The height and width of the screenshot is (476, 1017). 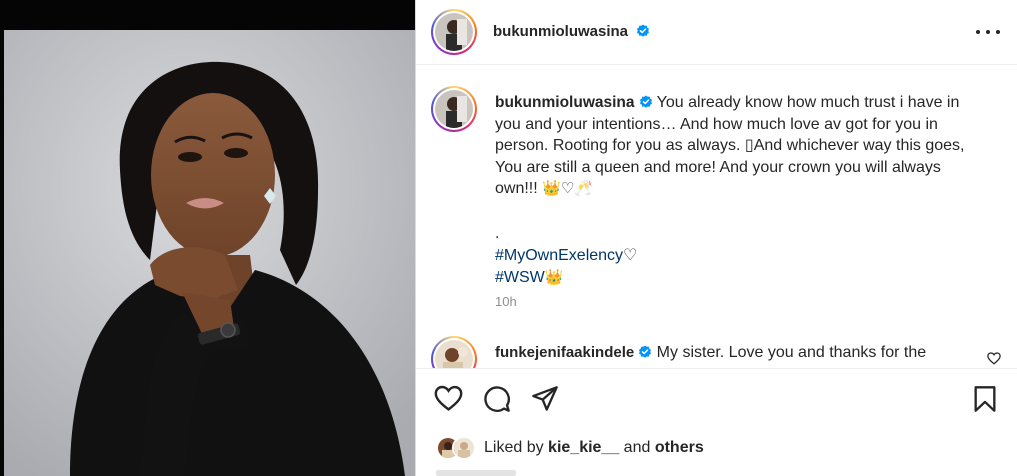 I want to click on liked-by-text: Liked by kie_kie__ and others, so click(x=594, y=447).